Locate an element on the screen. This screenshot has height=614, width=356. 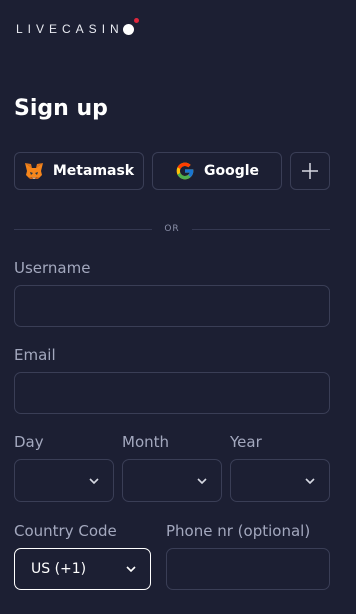
phone-field-wrapper is located at coordinates (248, 569).